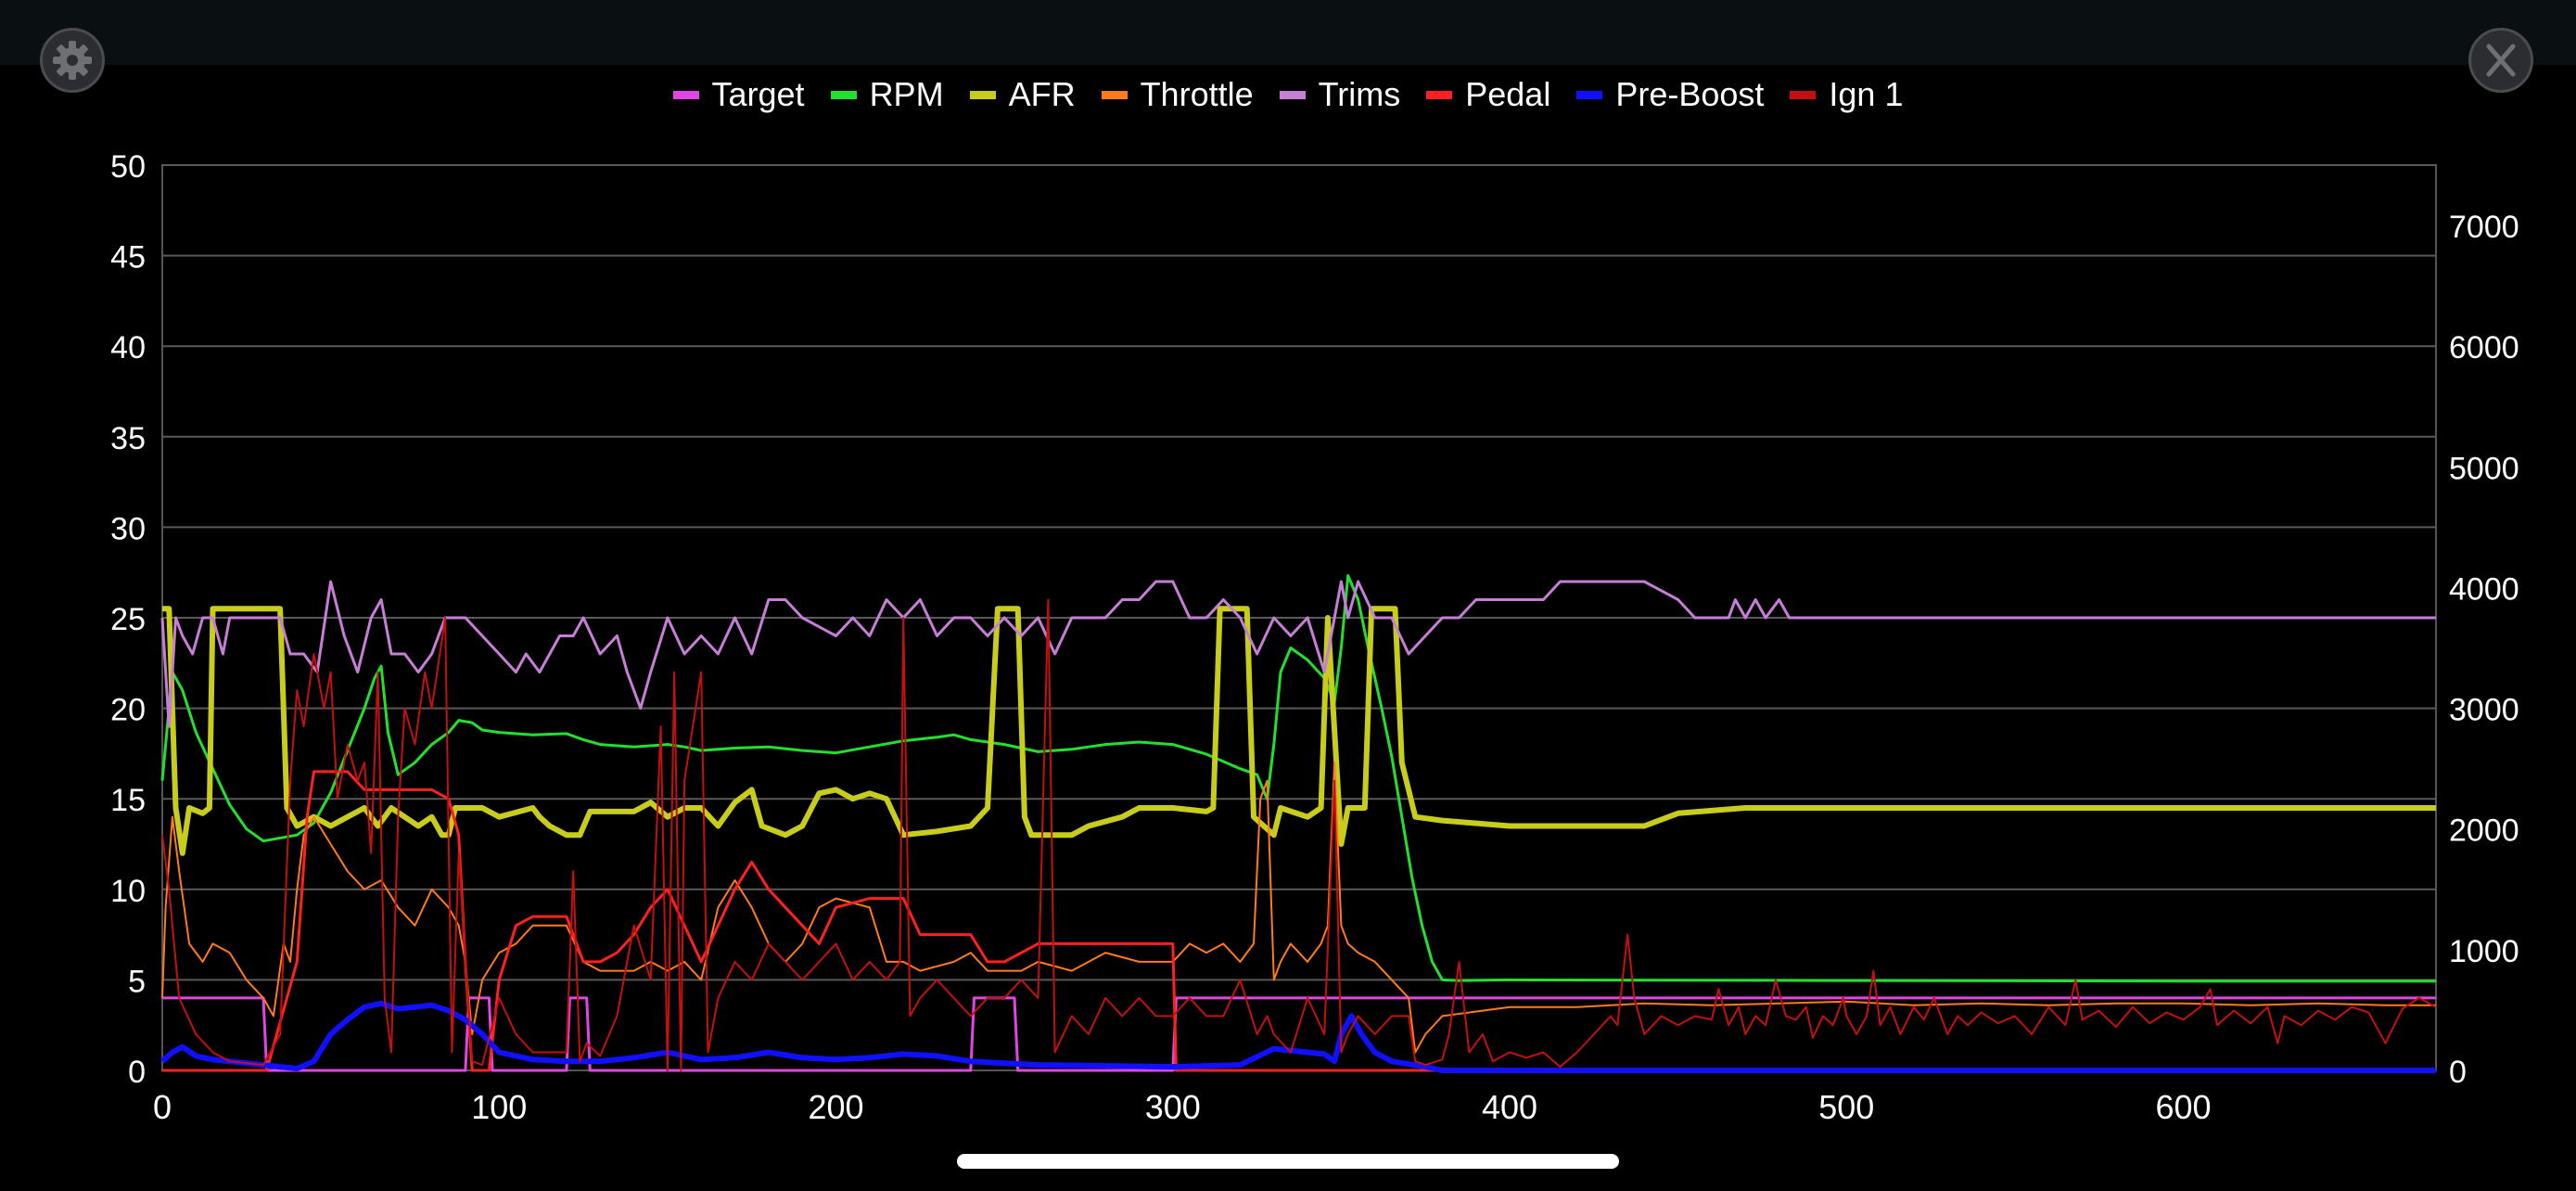 The height and width of the screenshot is (1191, 2576). I want to click on x-tick-label: 200, so click(836, 1107).